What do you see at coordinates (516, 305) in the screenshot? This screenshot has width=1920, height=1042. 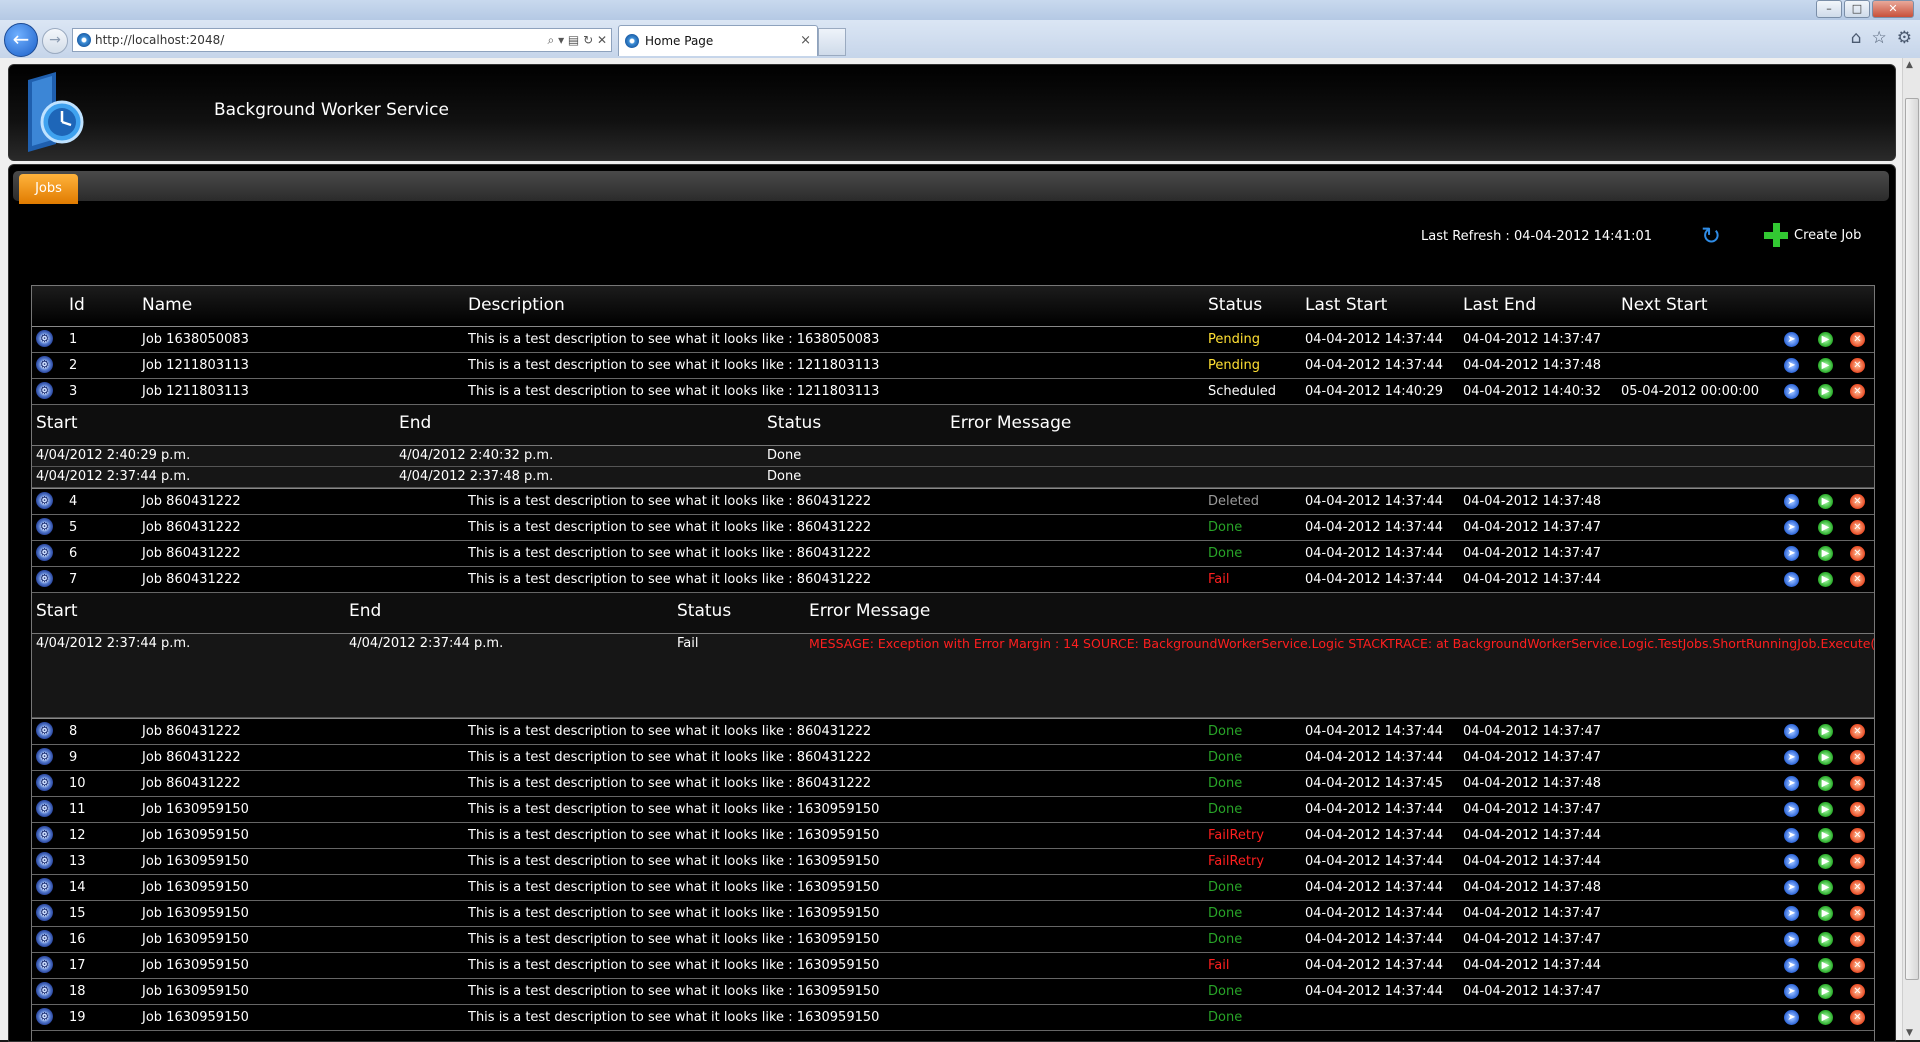 I see `col-description: Description` at bounding box center [516, 305].